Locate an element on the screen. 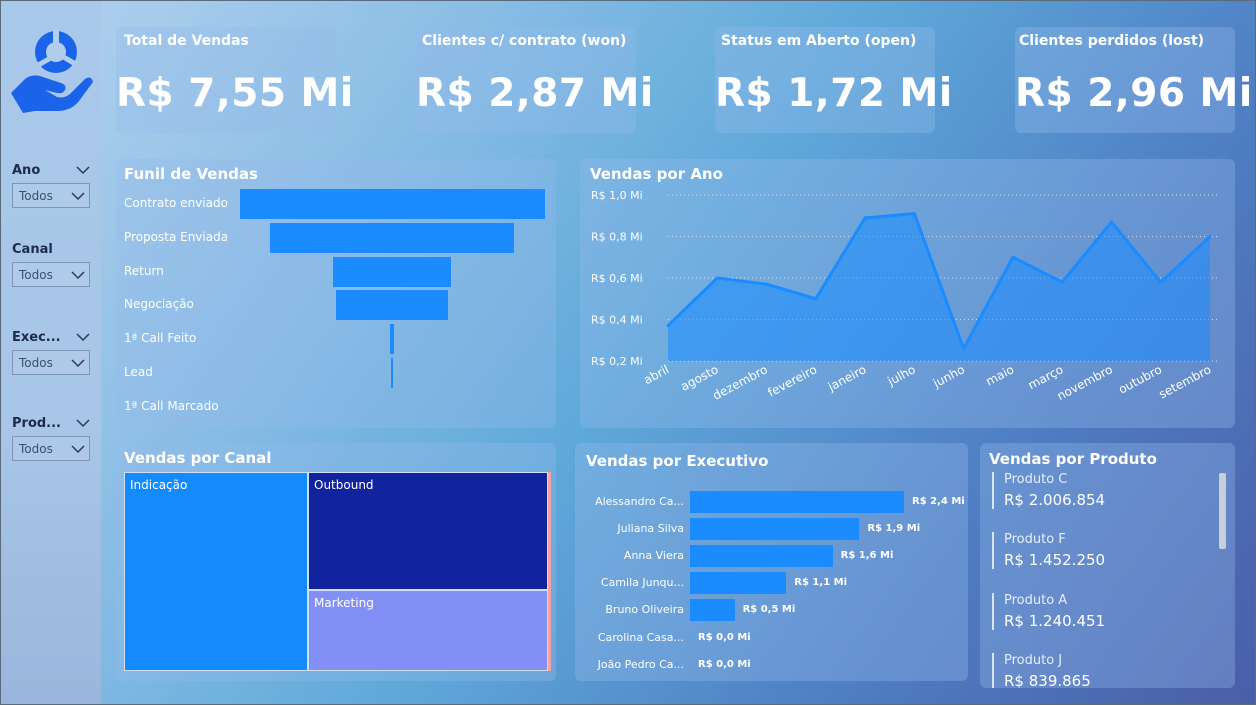  executive-value-label: R$ 1,6 Mi is located at coordinates (867, 556).